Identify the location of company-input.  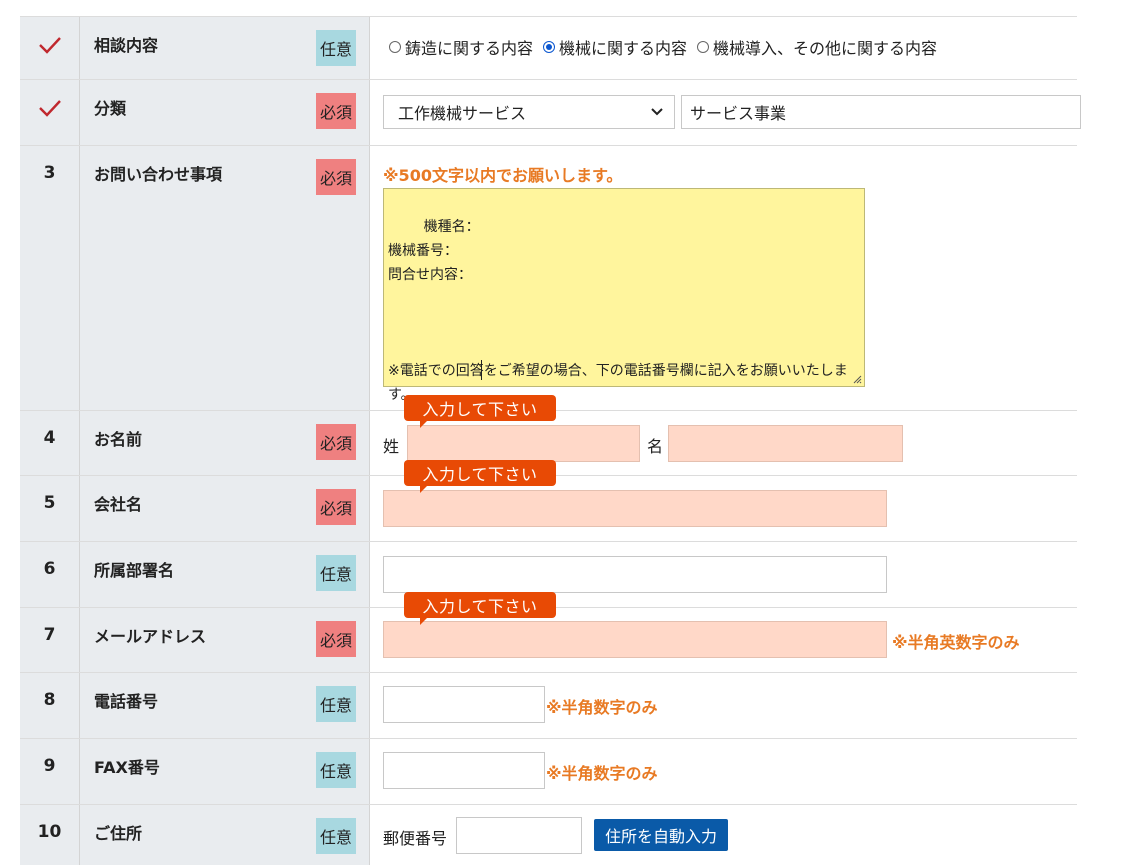
(635, 508).